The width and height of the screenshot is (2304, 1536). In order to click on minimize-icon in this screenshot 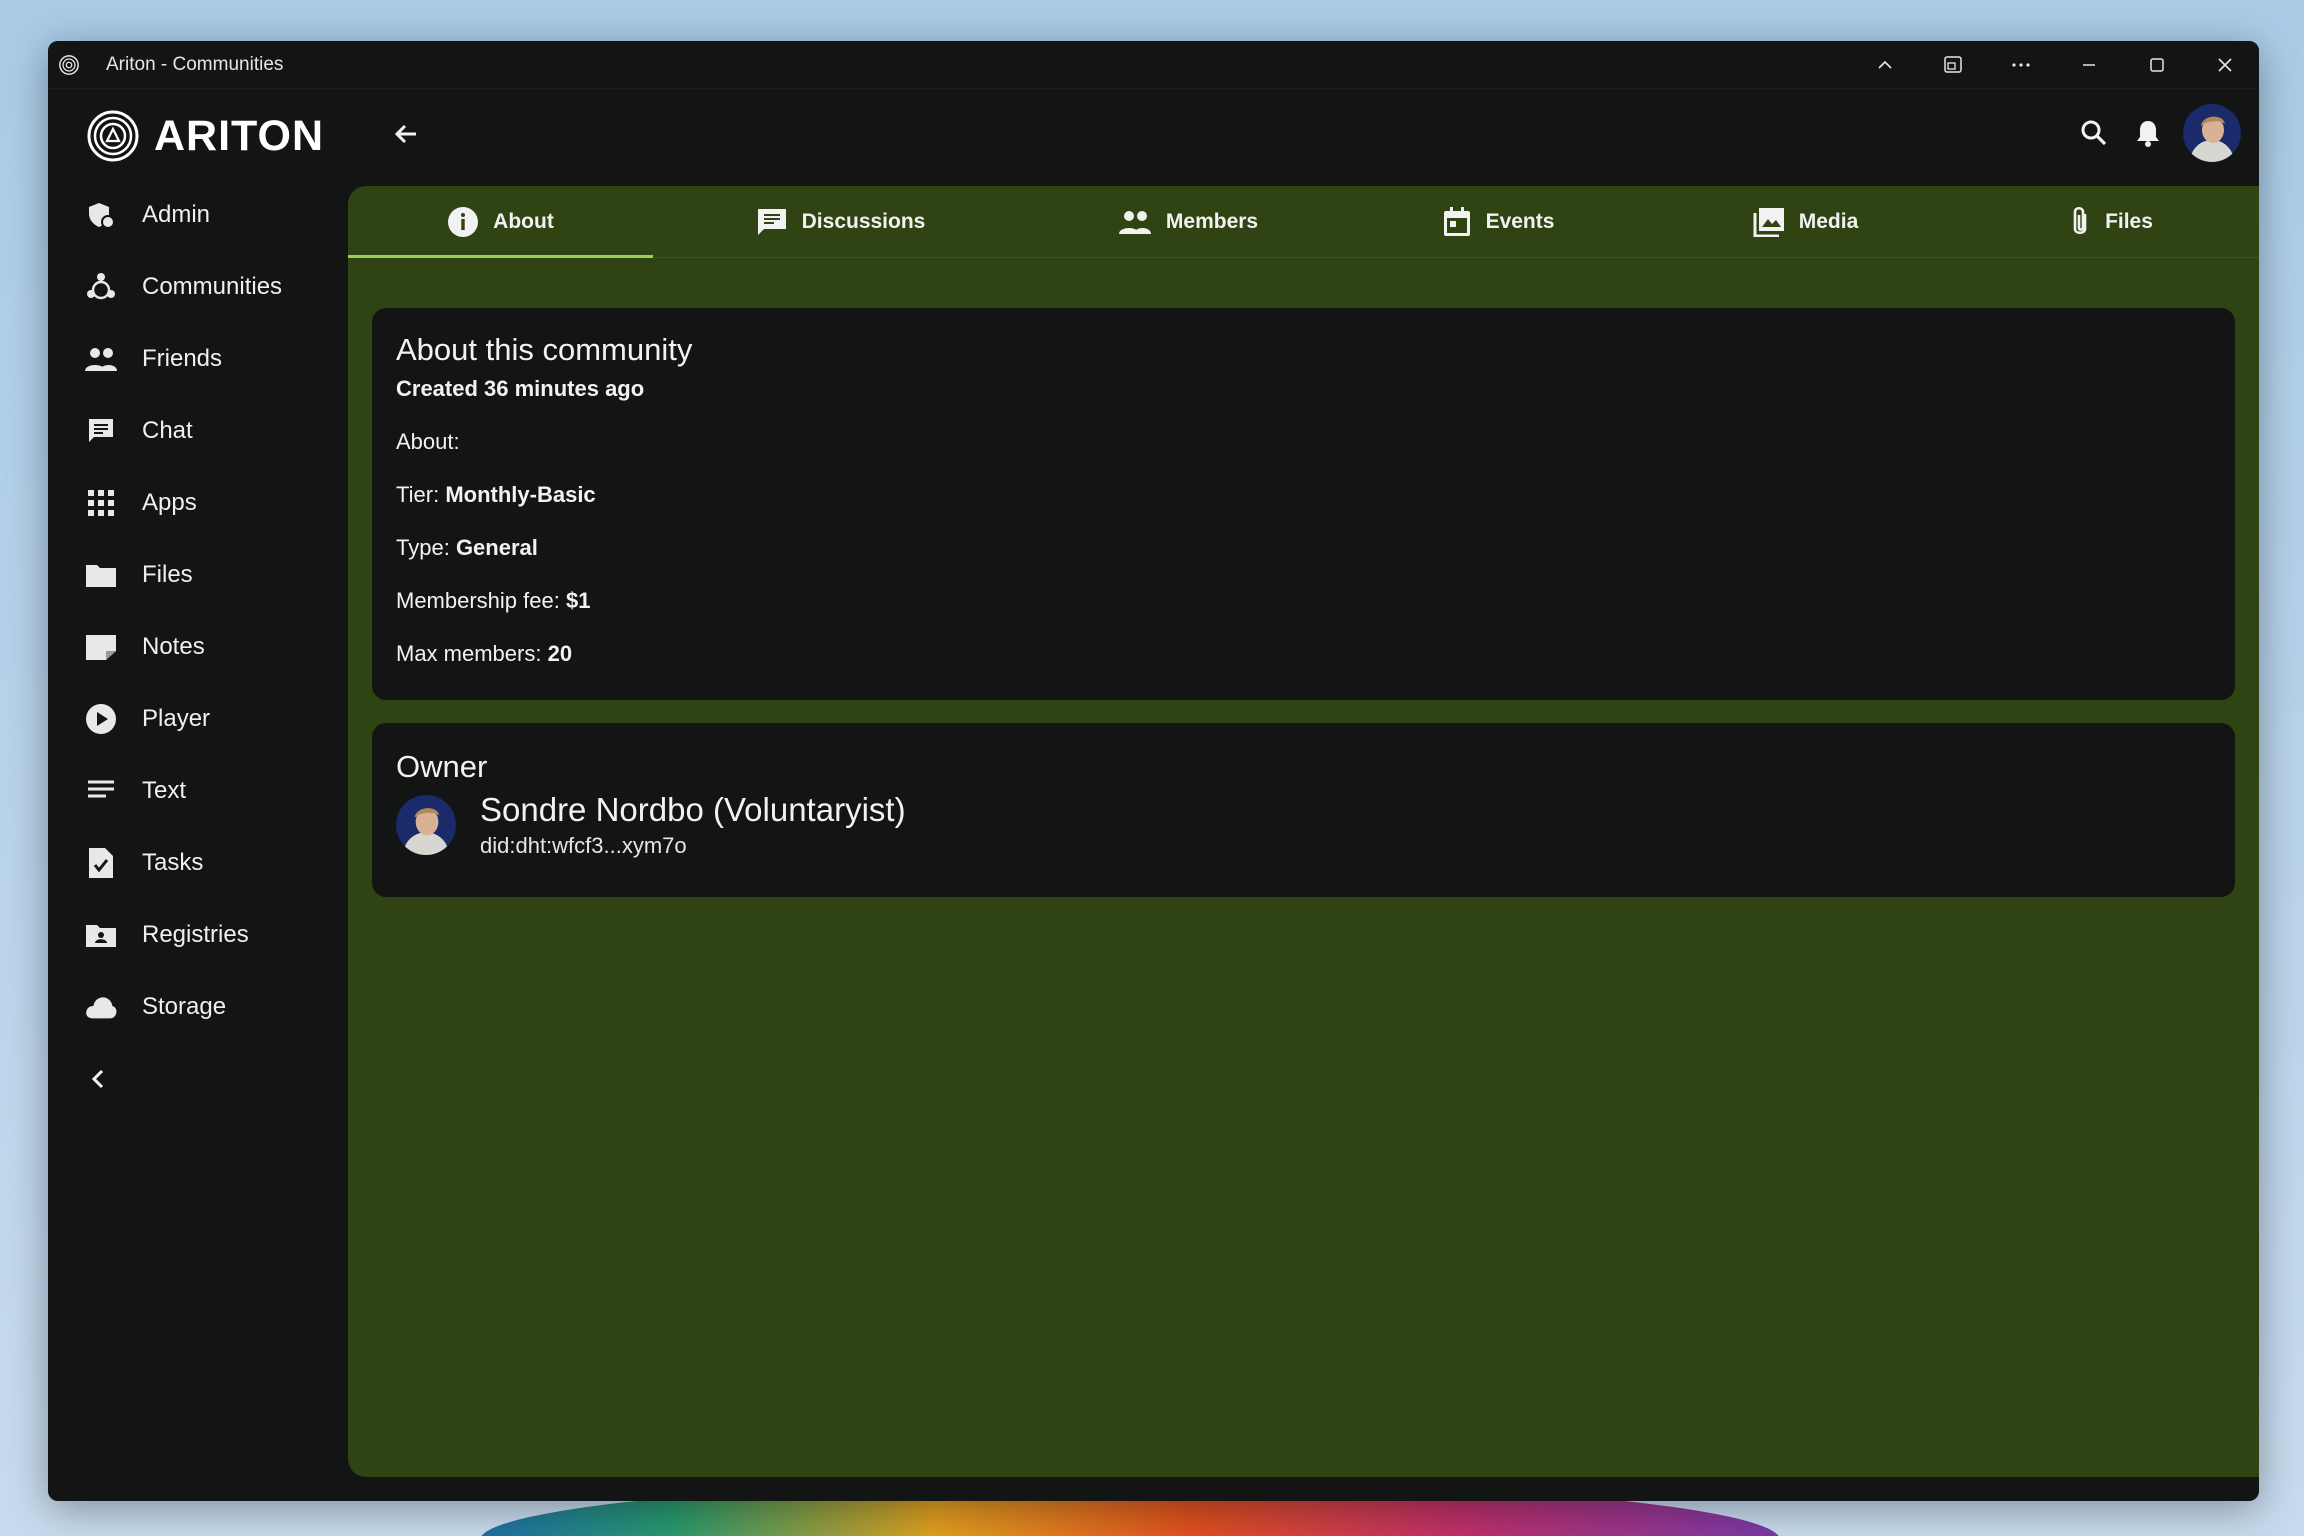, I will do `click(2089, 65)`.